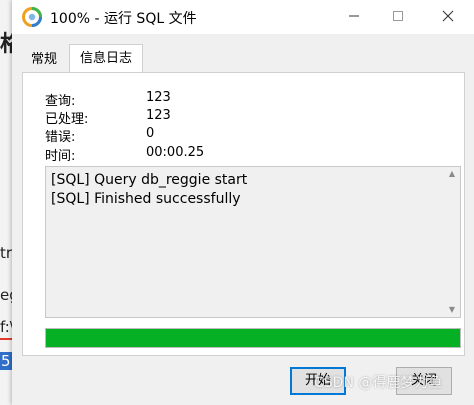  Describe the element at coordinates (452, 310) in the screenshot. I see `scroll-down-arrow-icon: ▼` at that location.